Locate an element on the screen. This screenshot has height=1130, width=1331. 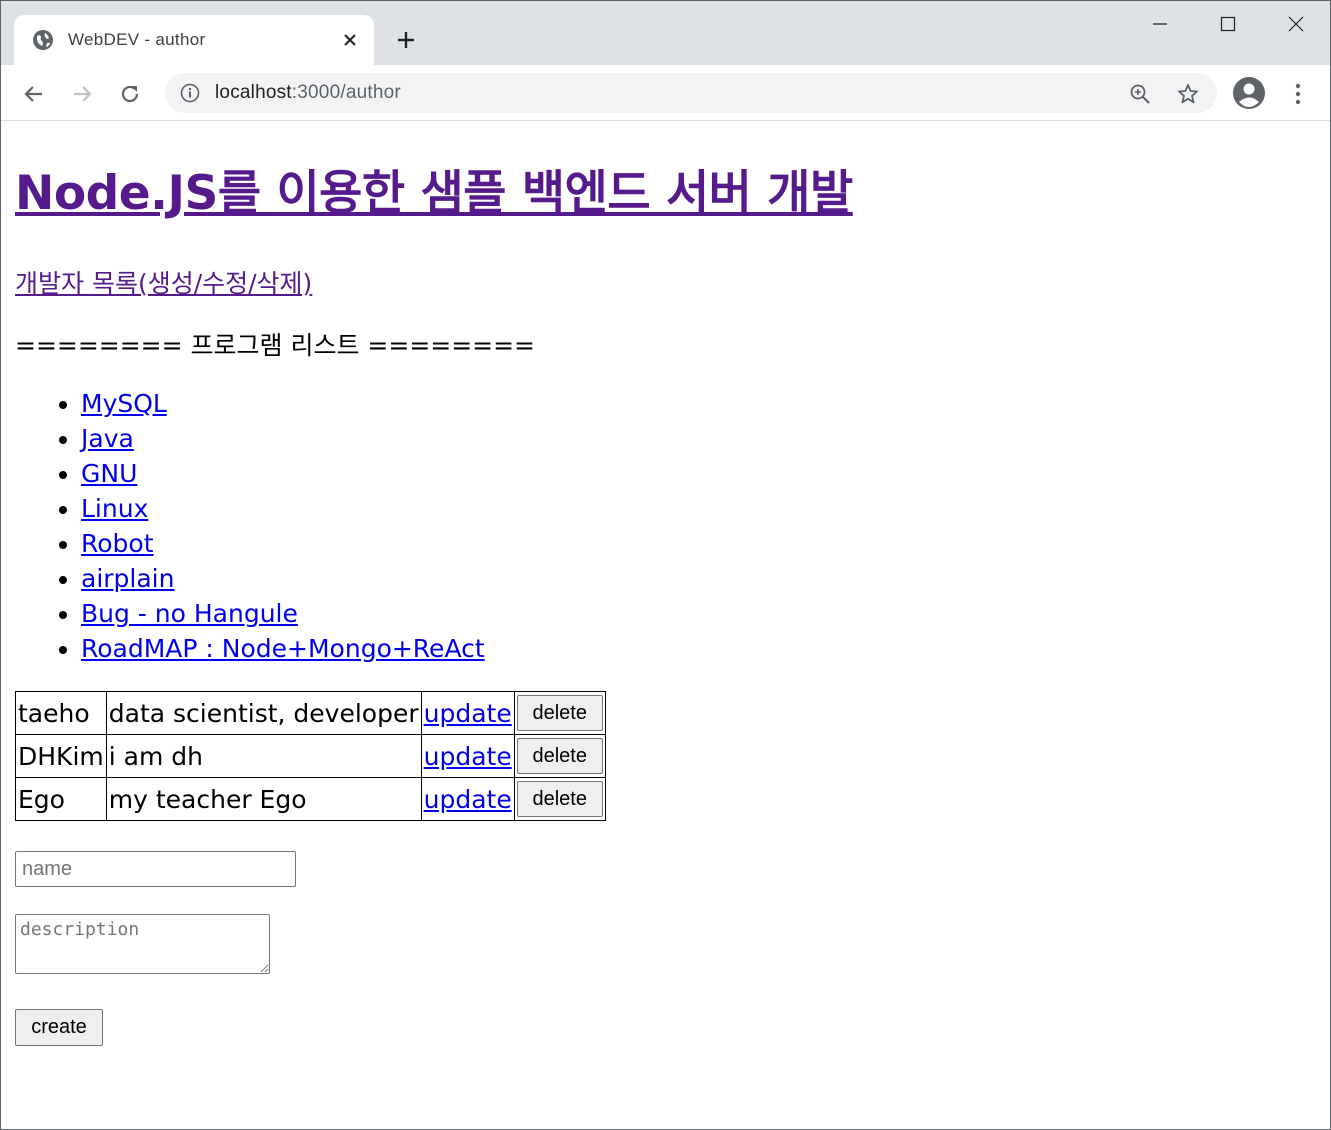
description-input is located at coordinates (142, 944).